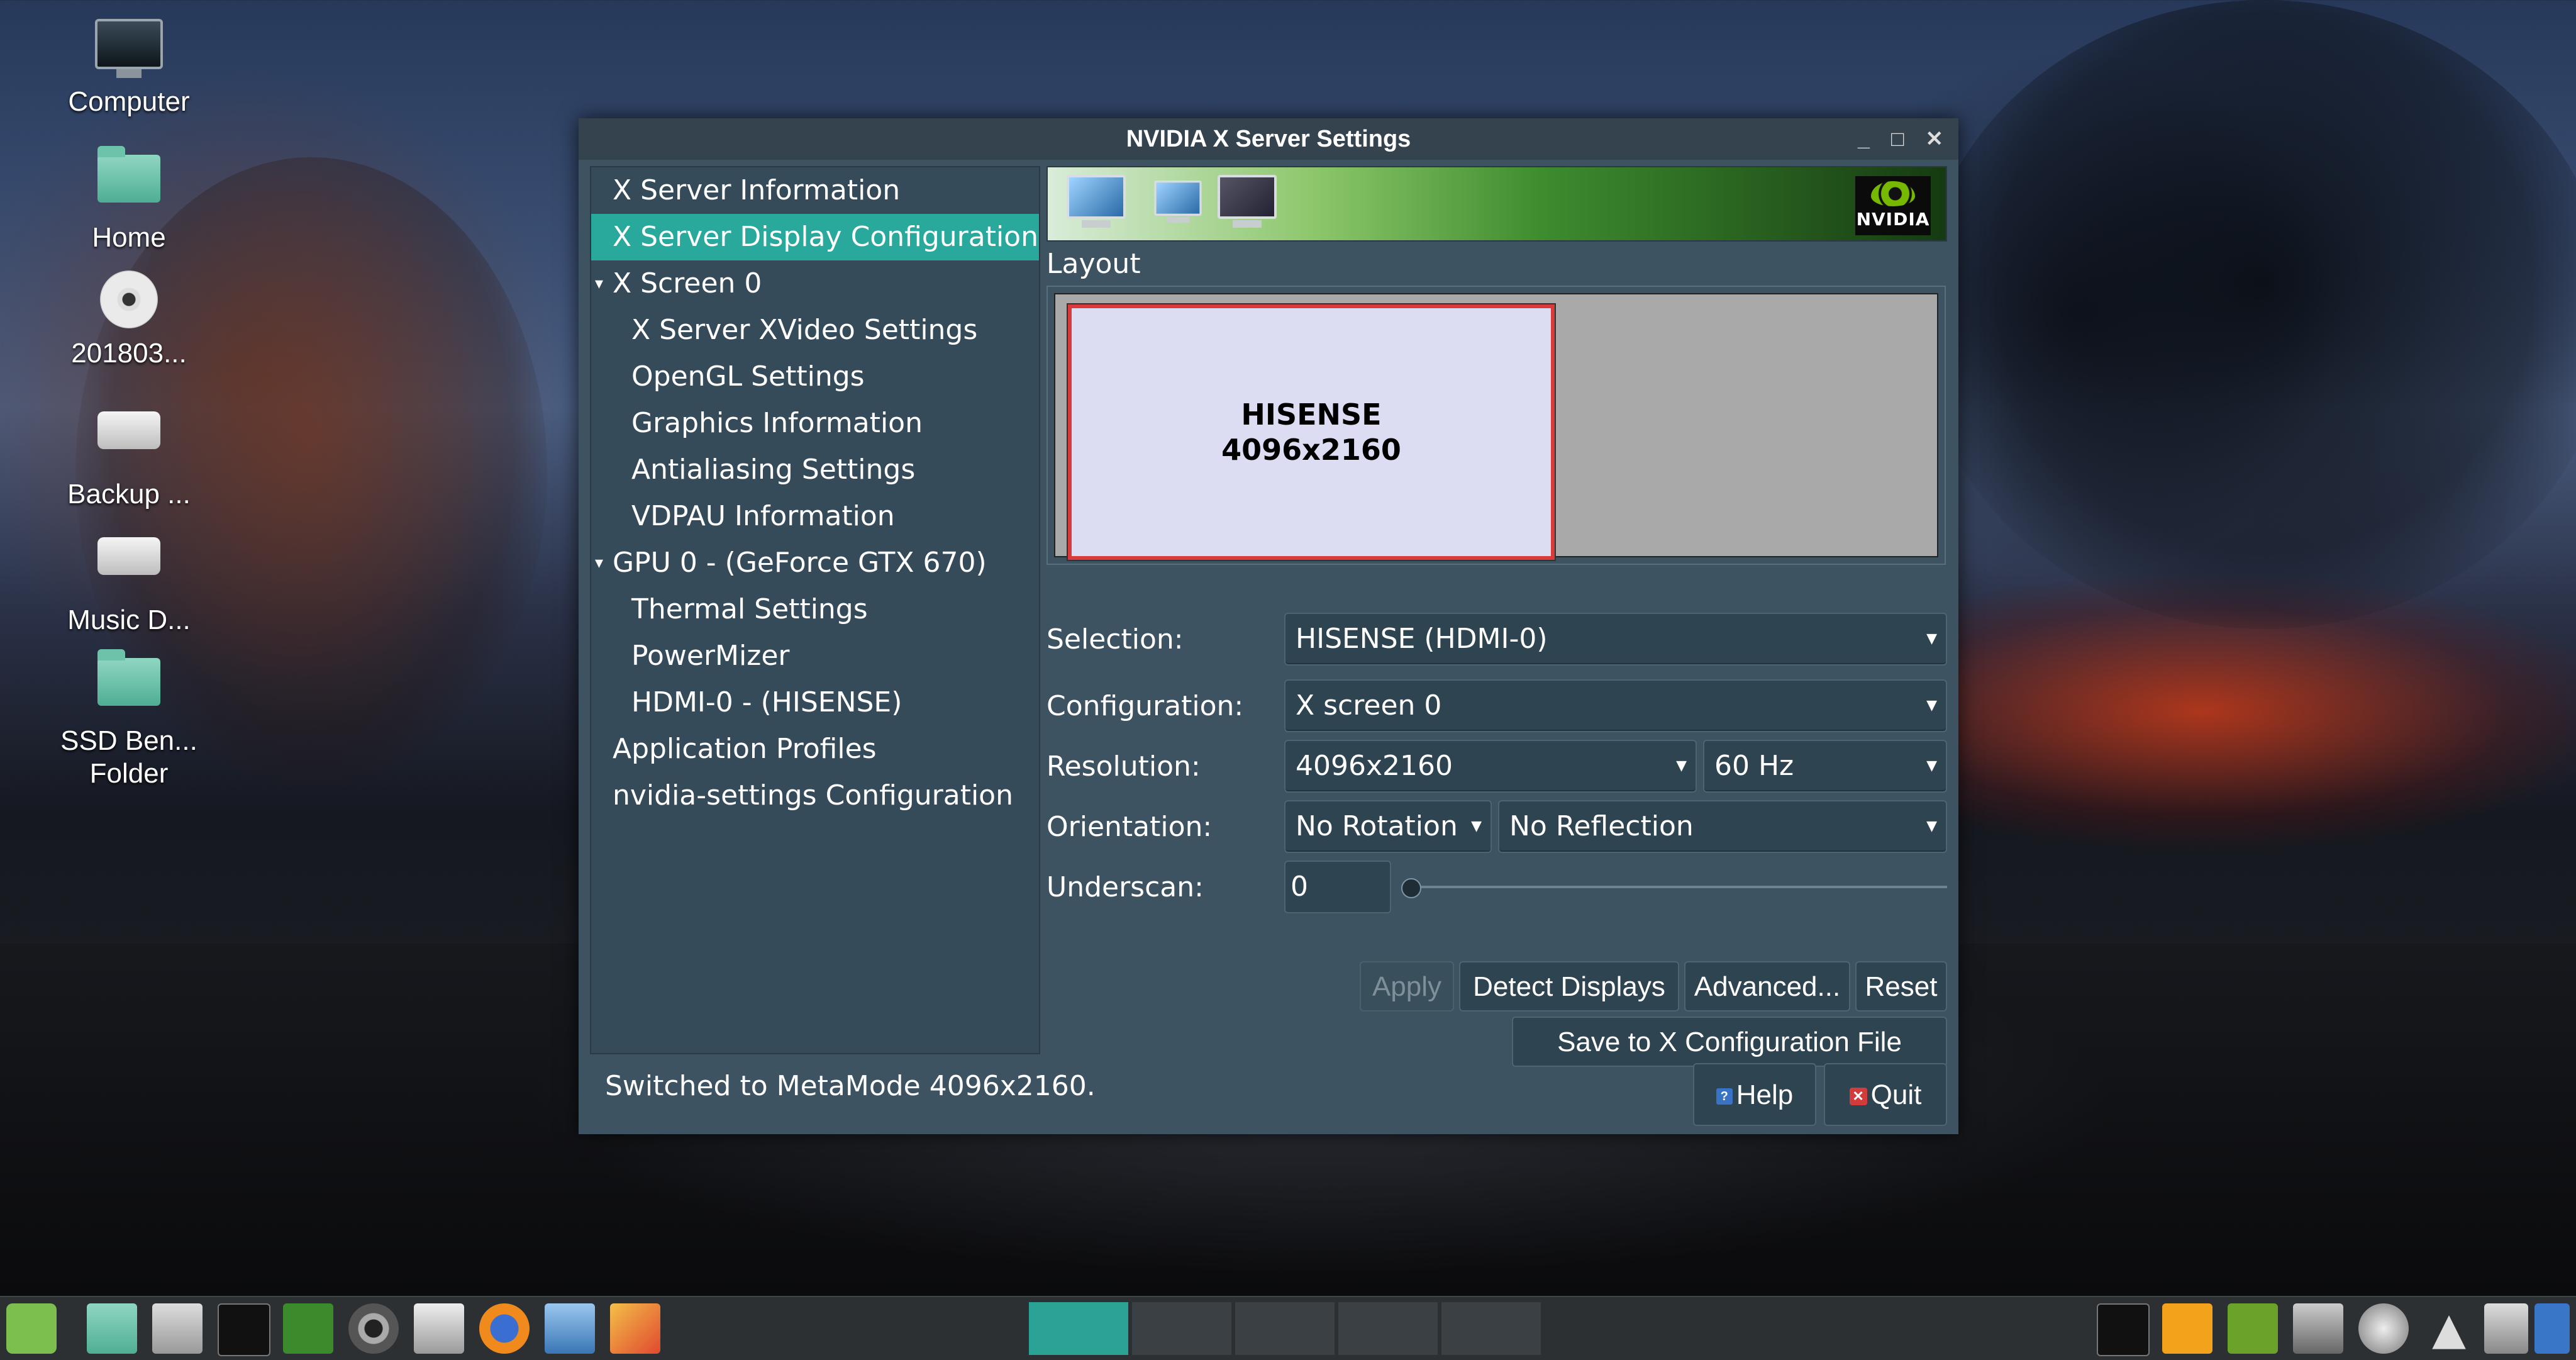 The width and height of the screenshot is (2576, 1360). I want to click on folder-icon, so click(129, 685).